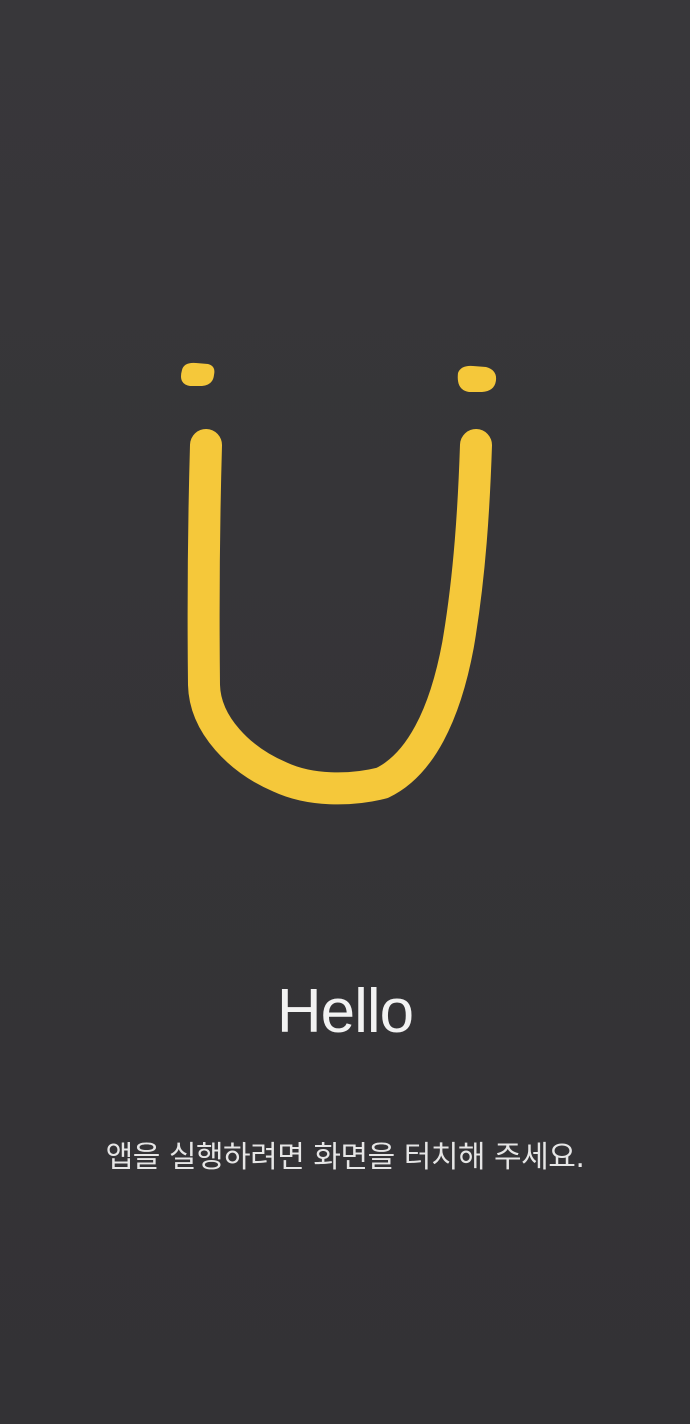 The height and width of the screenshot is (1424, 690). I want to click on touch-instruction-text: 앱을 실행하려면 화면을 터치해 주세요., so click(345, 1157).